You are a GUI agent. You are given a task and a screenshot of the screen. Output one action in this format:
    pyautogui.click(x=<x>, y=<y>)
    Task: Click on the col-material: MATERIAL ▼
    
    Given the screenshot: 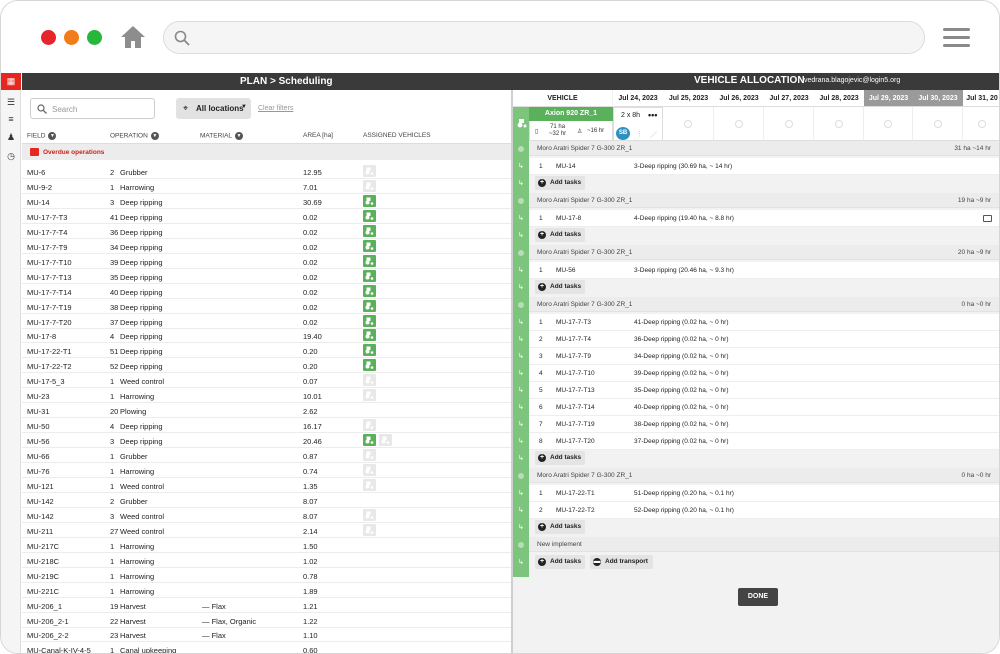 What is the action you would take?
    pyautogui.click(x=222, y=136)
    